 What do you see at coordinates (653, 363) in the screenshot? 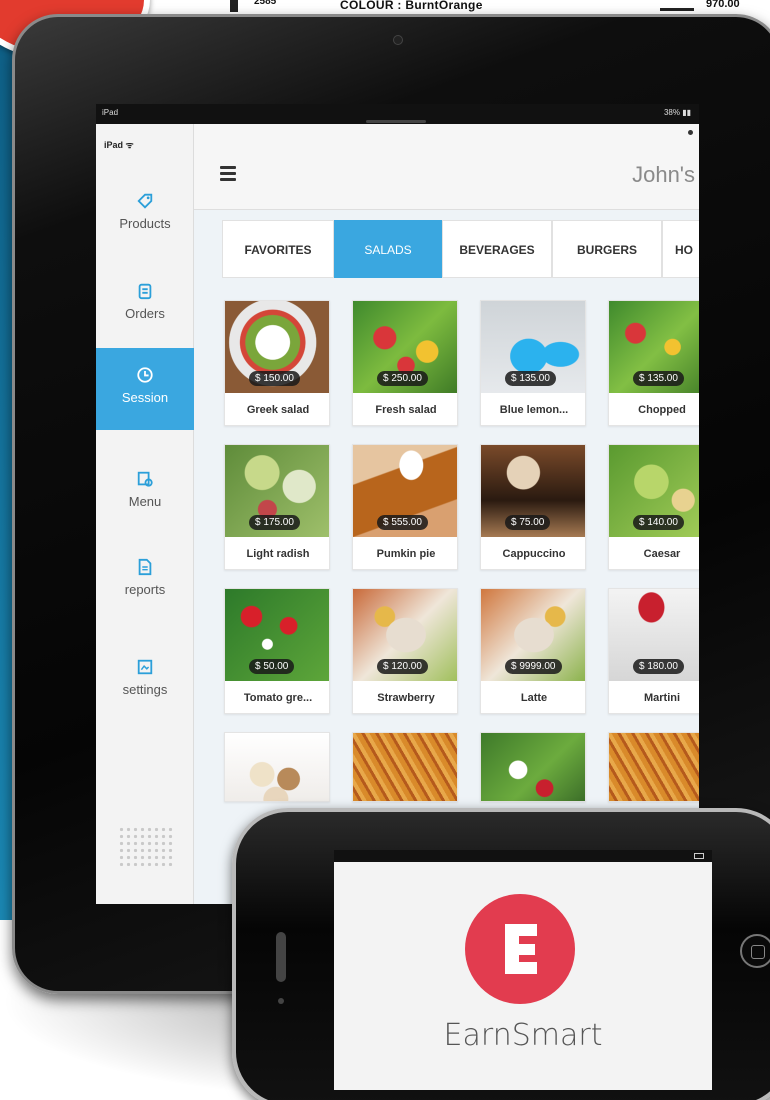
I see `product-card: $ 135.00 Chopped` at bounding box center [653, 363].